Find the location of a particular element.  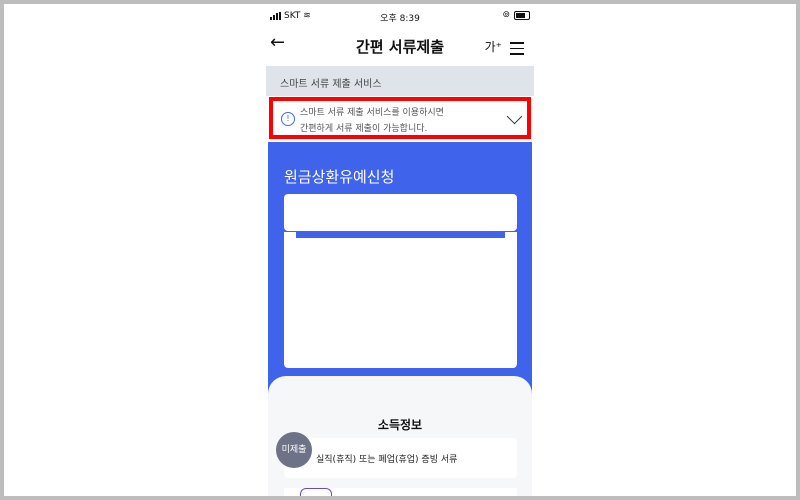

application-card-body is located at coordinates (400, 300).